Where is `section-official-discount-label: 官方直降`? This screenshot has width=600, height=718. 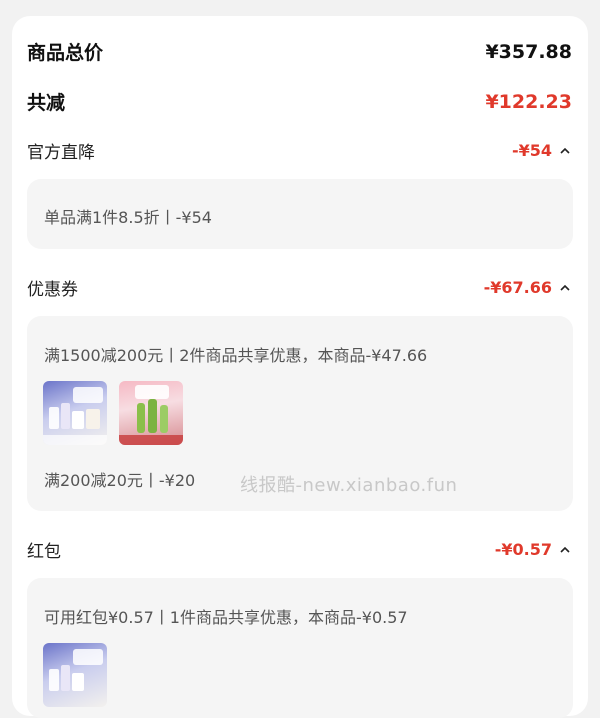 section-official-discount-label: 官方直降 is located at coordinates (61, 153).